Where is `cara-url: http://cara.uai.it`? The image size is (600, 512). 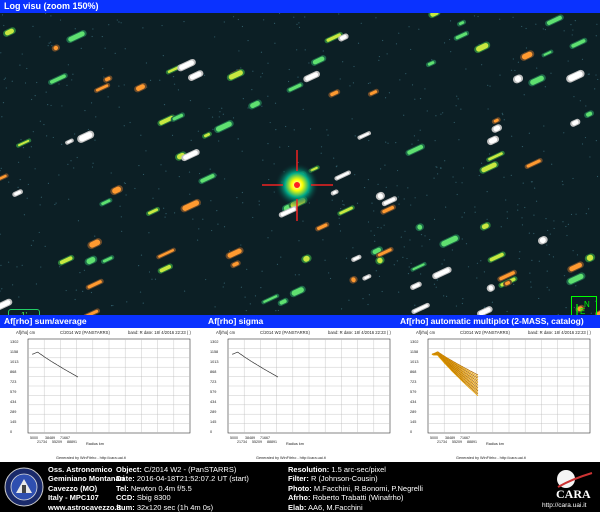
cara-url: http://cara.uai.it is located at coordinates (564, 505).